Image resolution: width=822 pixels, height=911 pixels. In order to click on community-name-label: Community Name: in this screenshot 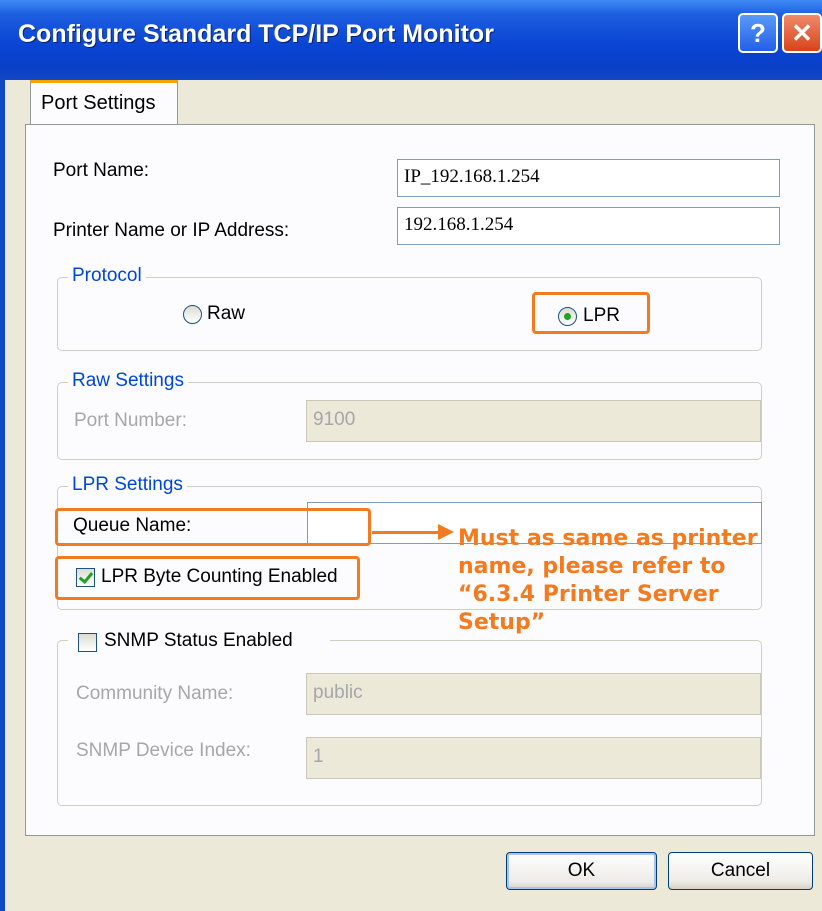, I will do `click(155, 693)`.